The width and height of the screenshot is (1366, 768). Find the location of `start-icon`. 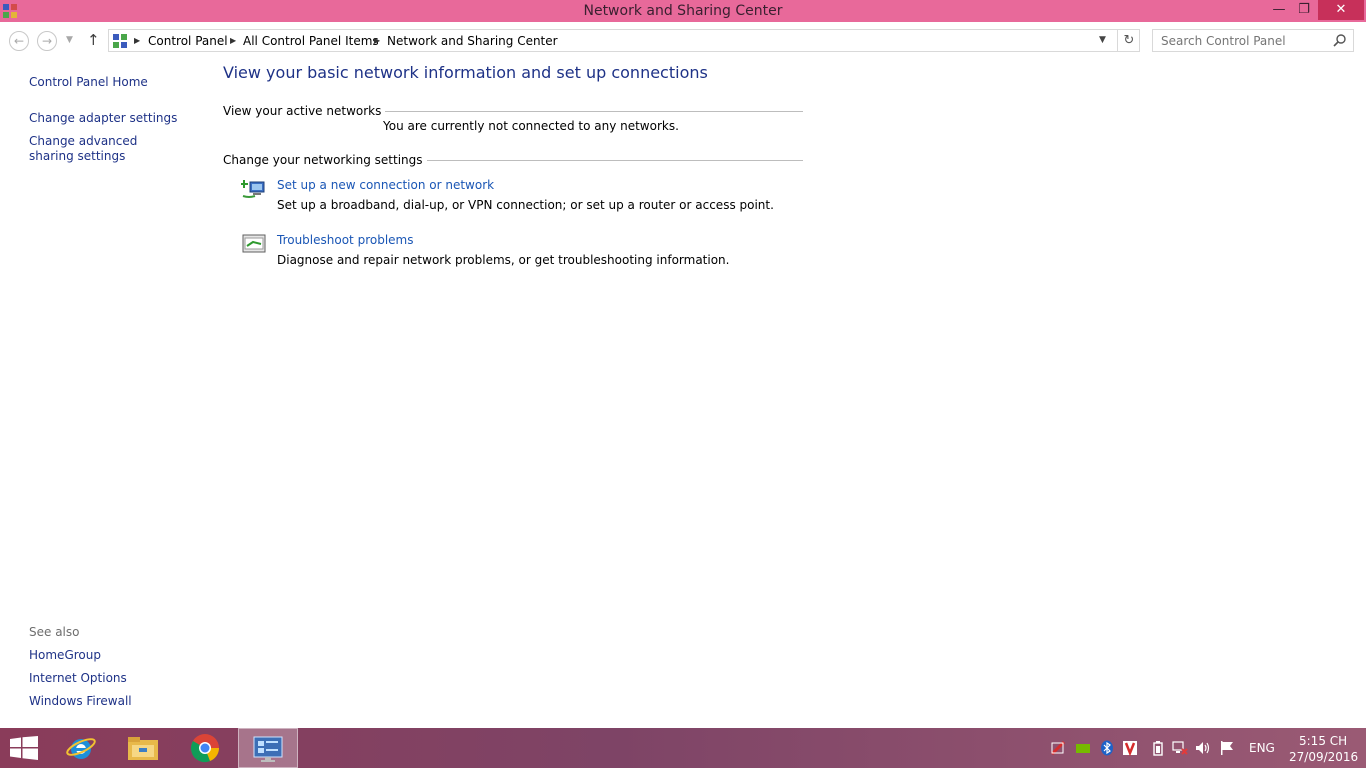

start-icon is located at coordinates (24, 748).